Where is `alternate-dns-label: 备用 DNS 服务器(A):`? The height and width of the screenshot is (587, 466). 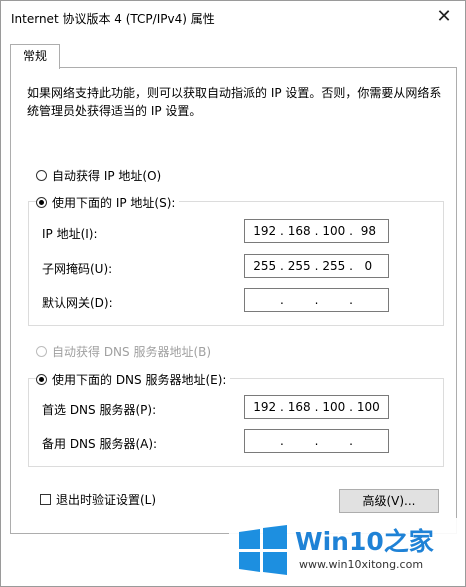
alternate-dns-label: 备用 DNS 服务器(A): is located at coordinates (100, 444).